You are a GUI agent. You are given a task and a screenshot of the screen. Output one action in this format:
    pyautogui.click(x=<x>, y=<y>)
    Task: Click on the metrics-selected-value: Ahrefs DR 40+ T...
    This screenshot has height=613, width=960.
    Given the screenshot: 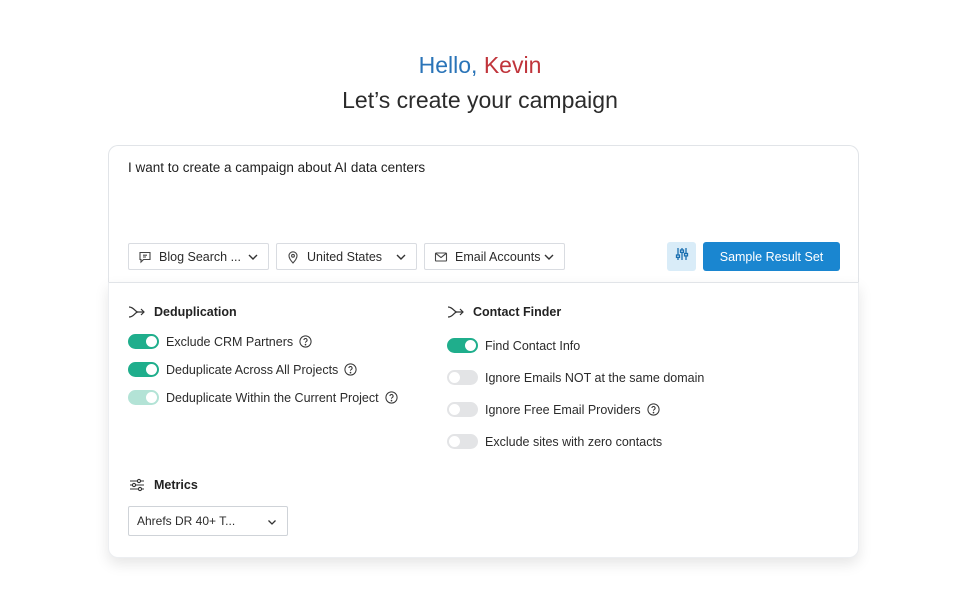 What is the action you would take?
    pyautogui.click(x=186, y=521)
    